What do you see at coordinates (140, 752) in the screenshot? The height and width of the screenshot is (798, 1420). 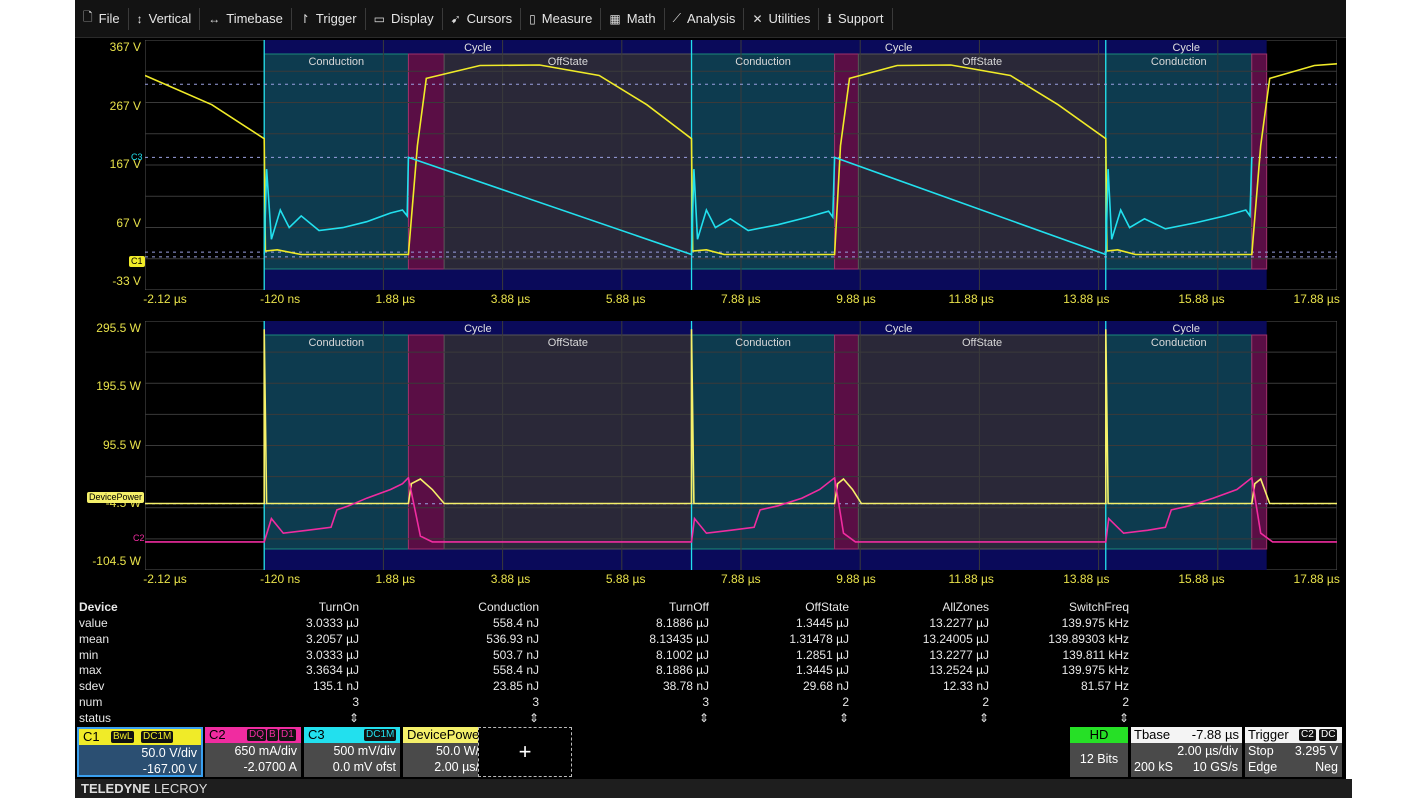 I see `channel-c1-descriptor: C1 BwL DC1M 50.0 V/div -167.00 V` at bounding box center [140, 752].